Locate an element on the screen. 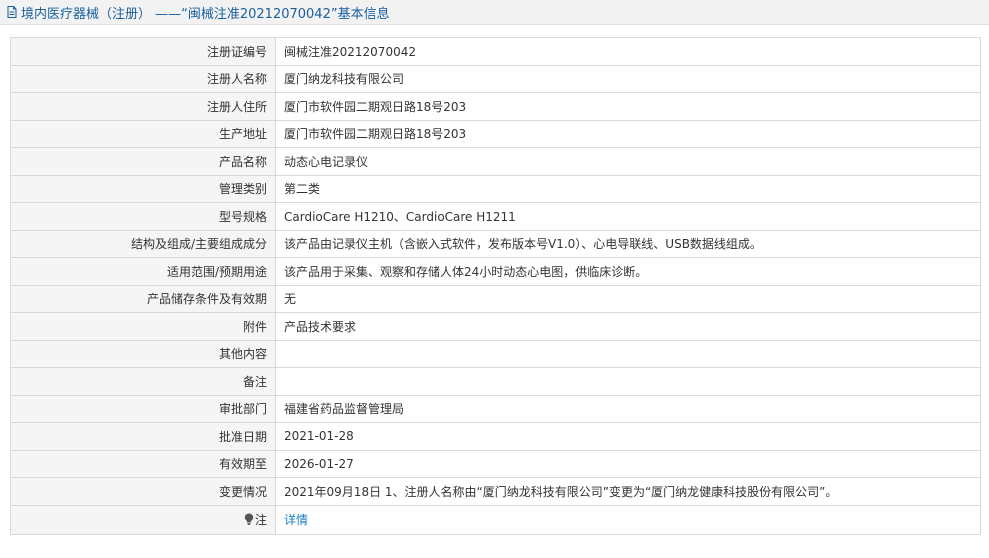  field-label: 适用范围/预期用途 is located at coordinates (143, 271).